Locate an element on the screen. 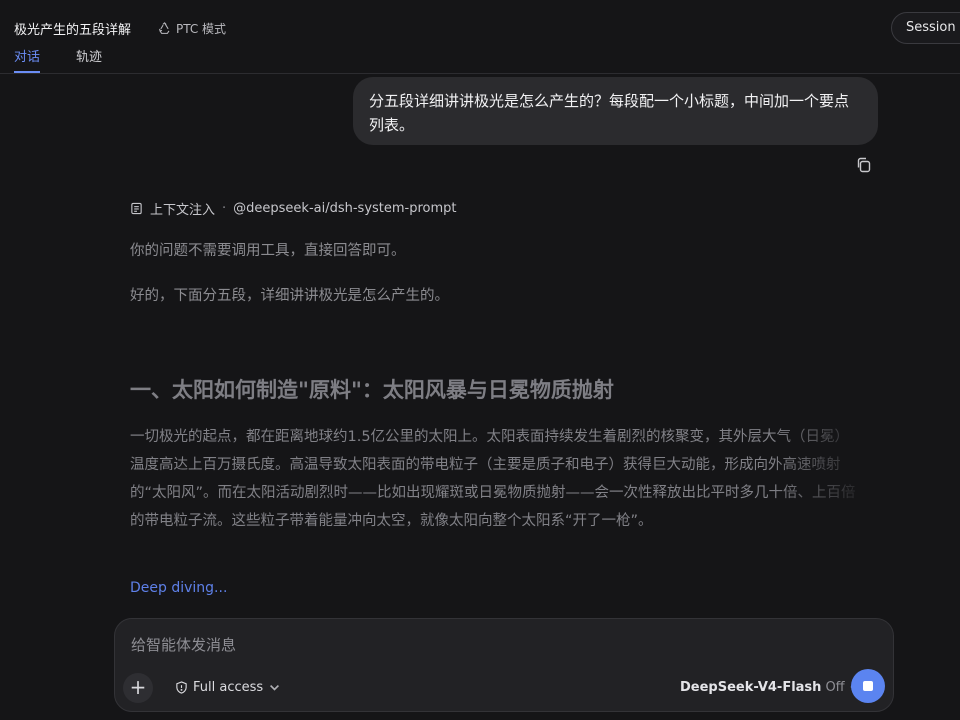 The height and width of the screenshot is (720, 960). chevron-down-icon is located at coordinates (275, 687).